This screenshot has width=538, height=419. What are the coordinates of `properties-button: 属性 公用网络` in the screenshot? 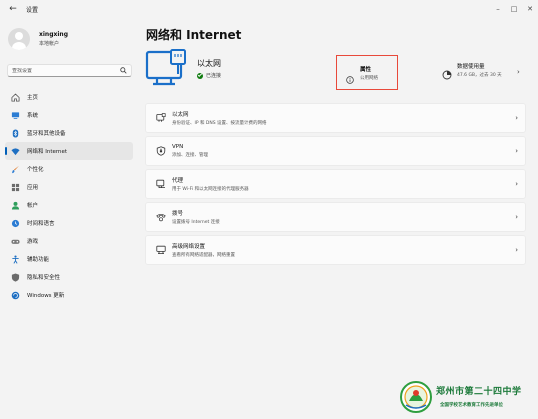 It's located at (367, 72).